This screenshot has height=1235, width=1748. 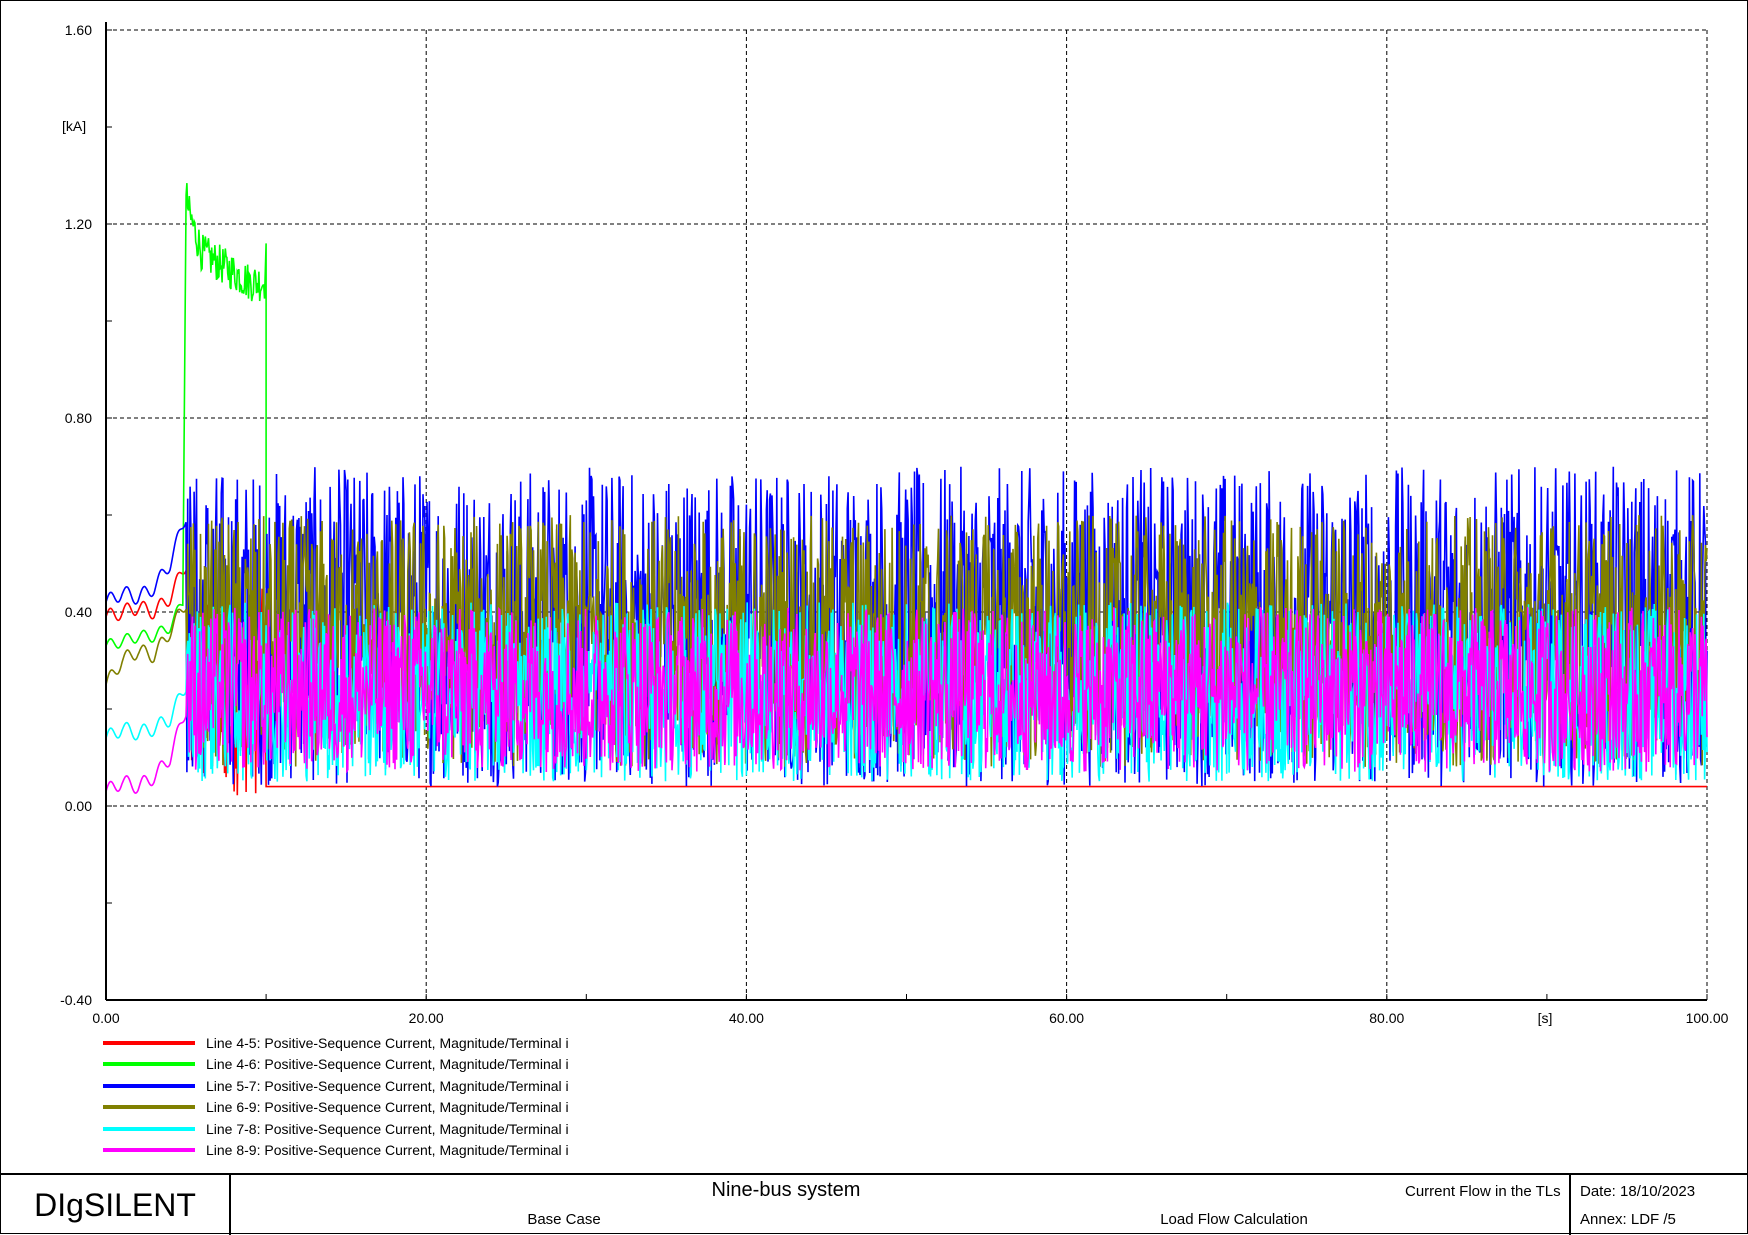 I want to click on y-tick-label: -0.40, so click(x=76, y=1000).